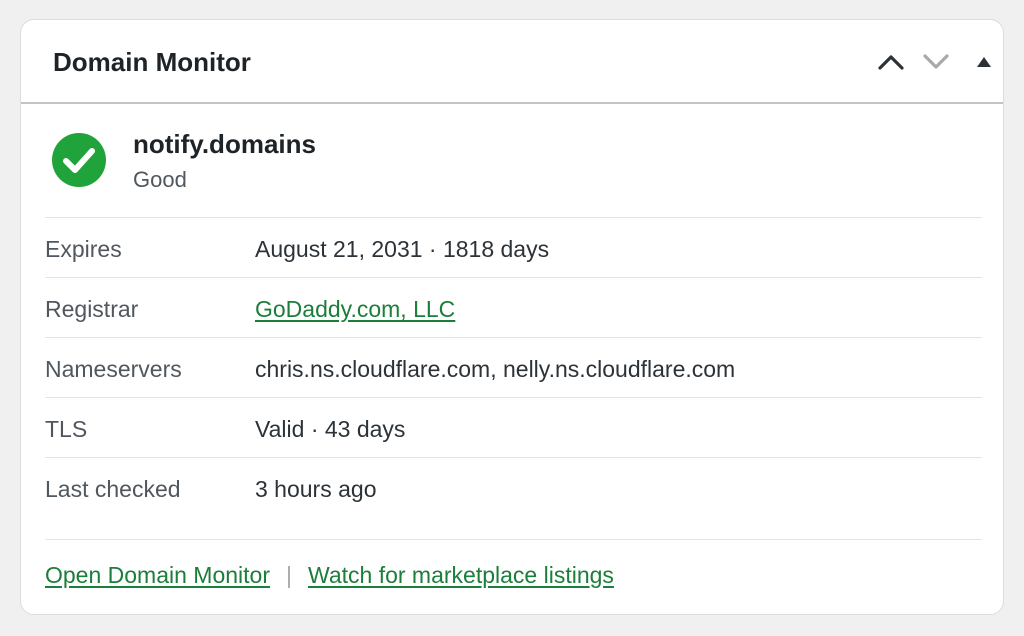 The image size is (1024, 636). I want to click on toggle-panel-button, so click(984, 62).